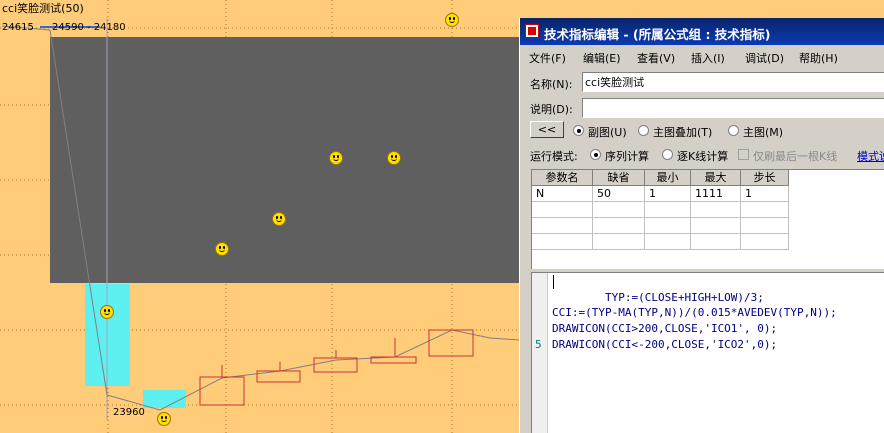 Image resolution: width=884 pixels, height=433 pixels. I want to click on text-caret, so click(553, 282).